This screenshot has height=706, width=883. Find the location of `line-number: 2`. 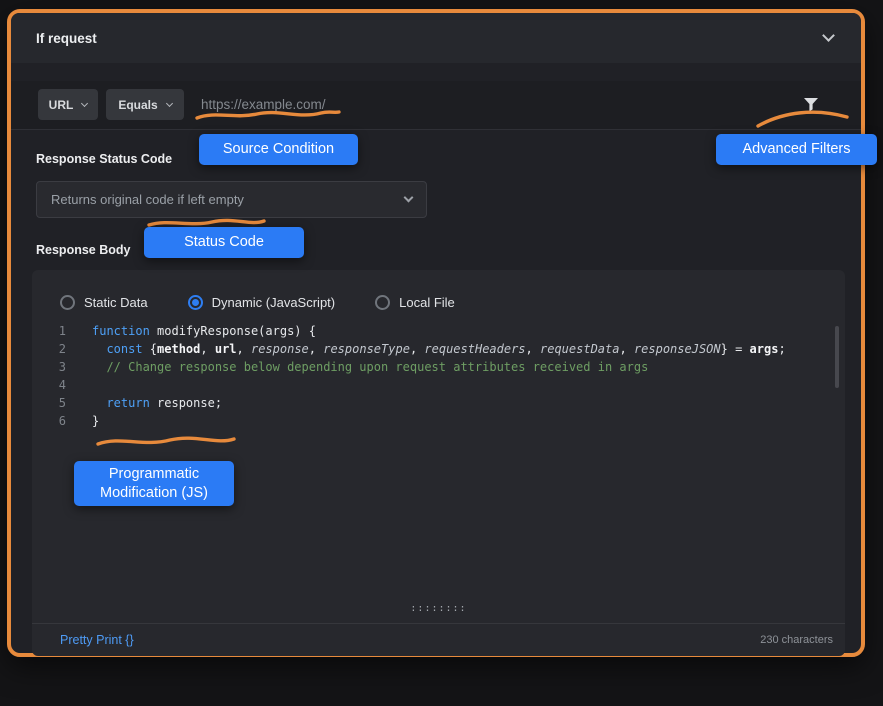

line-number: 2 is located at coordinates (62, 349).